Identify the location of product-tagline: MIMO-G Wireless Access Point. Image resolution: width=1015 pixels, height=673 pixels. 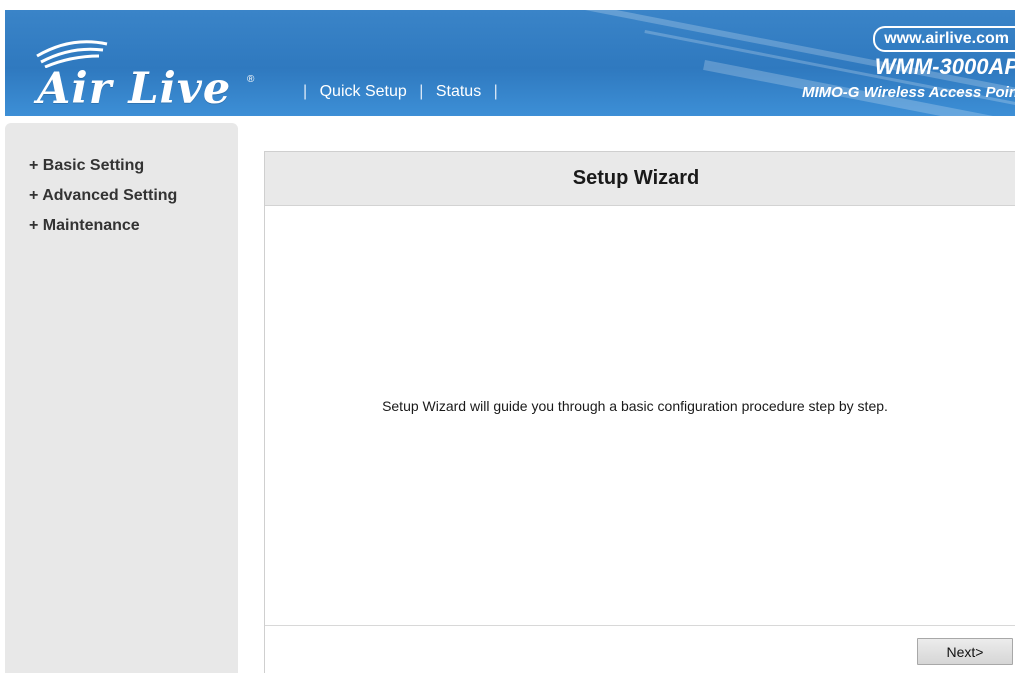
(908, 92).